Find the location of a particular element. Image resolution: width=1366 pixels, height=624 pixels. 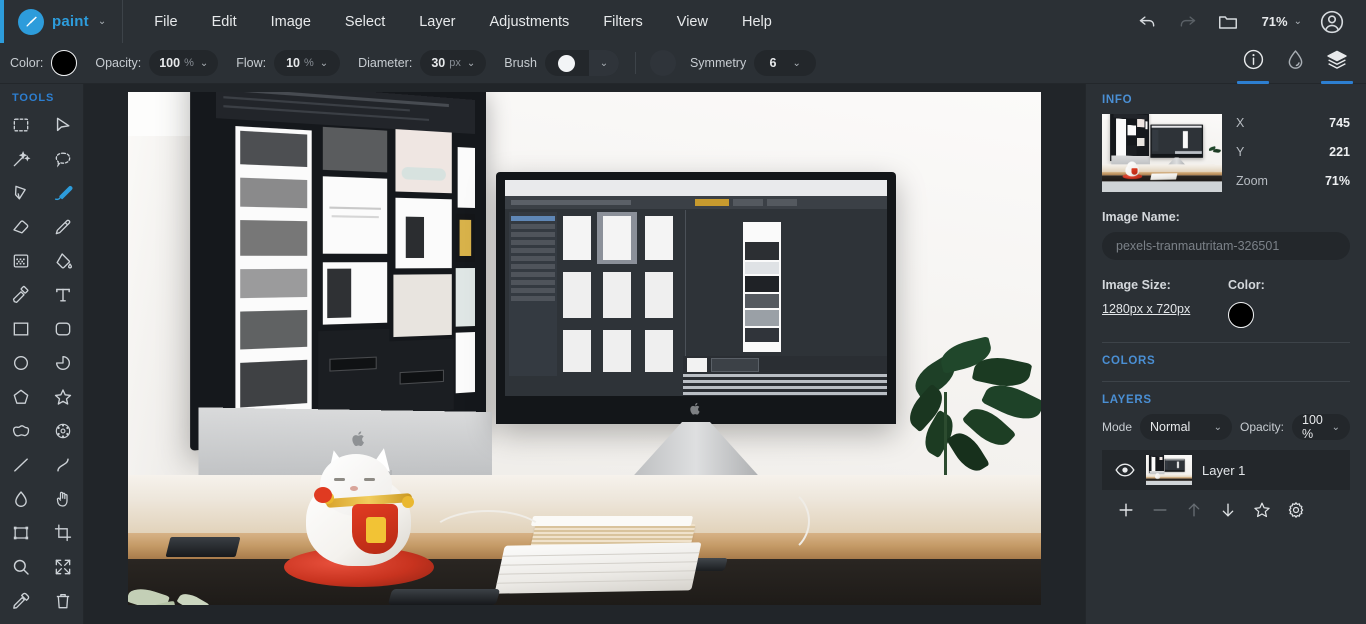

menu-view: View is located at coordinates (692, 21).